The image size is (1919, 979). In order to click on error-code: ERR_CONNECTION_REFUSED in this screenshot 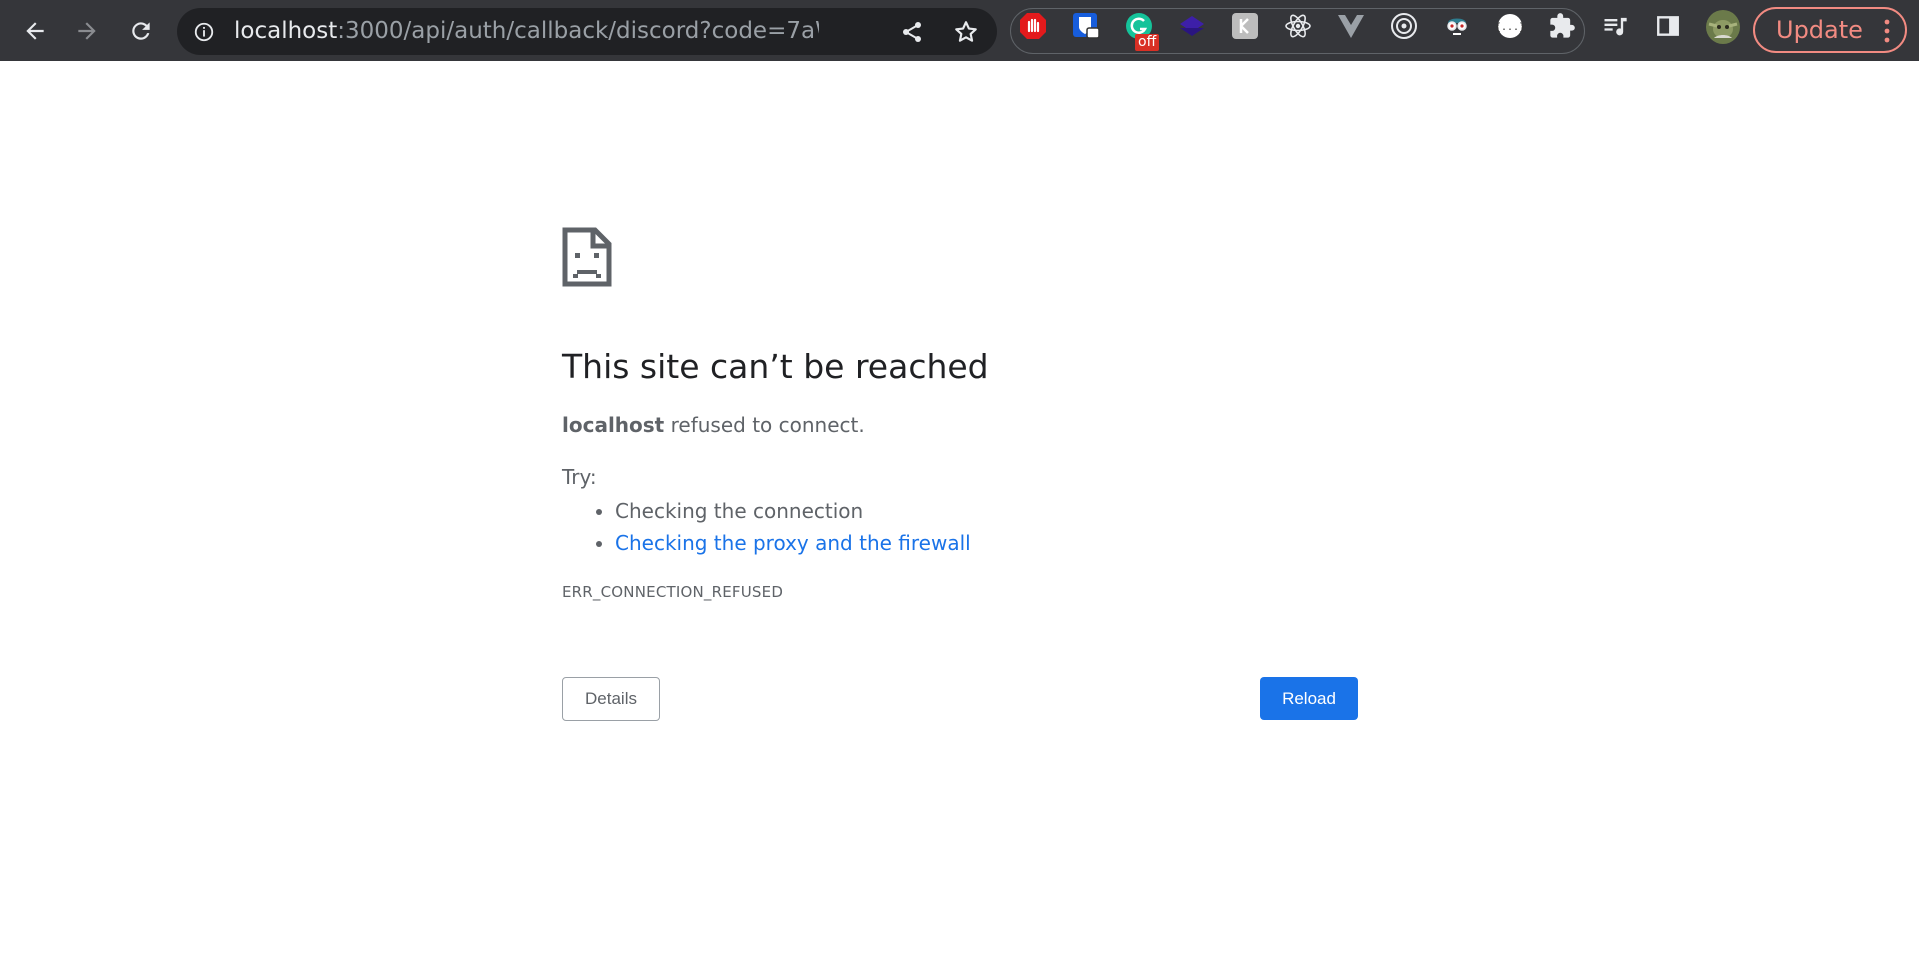, I will do `click(673, 592)`.